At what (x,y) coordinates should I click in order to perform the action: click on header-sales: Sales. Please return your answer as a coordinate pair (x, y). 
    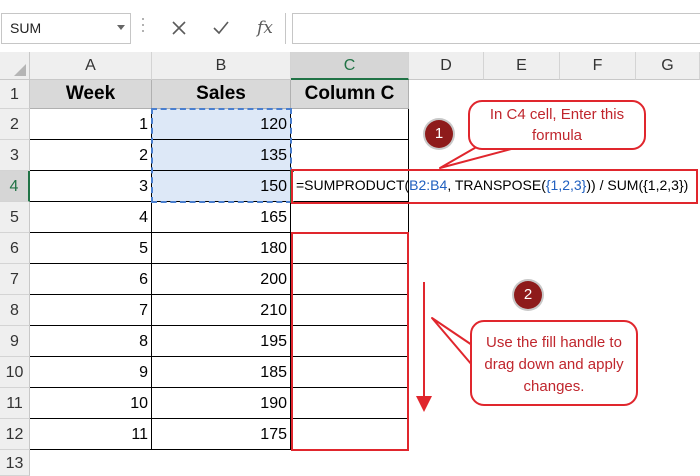
    Looking at the image, I should click on (221, 94).